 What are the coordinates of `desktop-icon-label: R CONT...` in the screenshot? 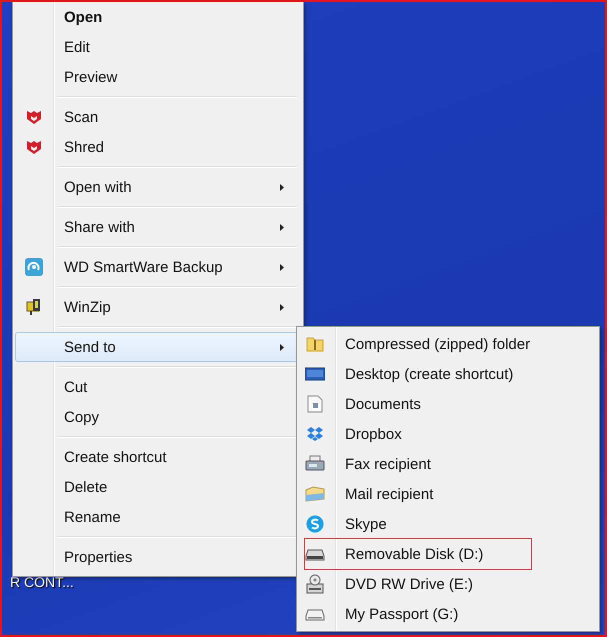 It's located at (42, 582).